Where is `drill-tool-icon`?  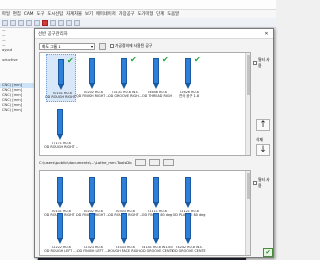
drill-tool-icon is located at coordinates (188, 71).